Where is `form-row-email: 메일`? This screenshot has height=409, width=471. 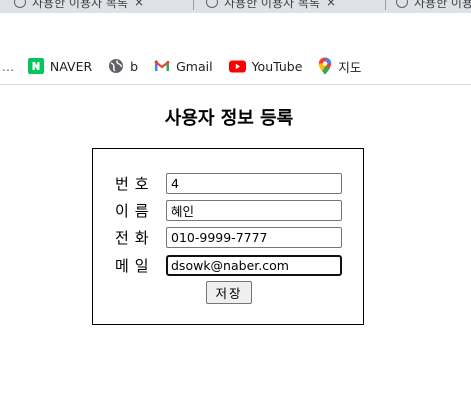 form-row-email: 메일 is located at coordinates (228, 265).